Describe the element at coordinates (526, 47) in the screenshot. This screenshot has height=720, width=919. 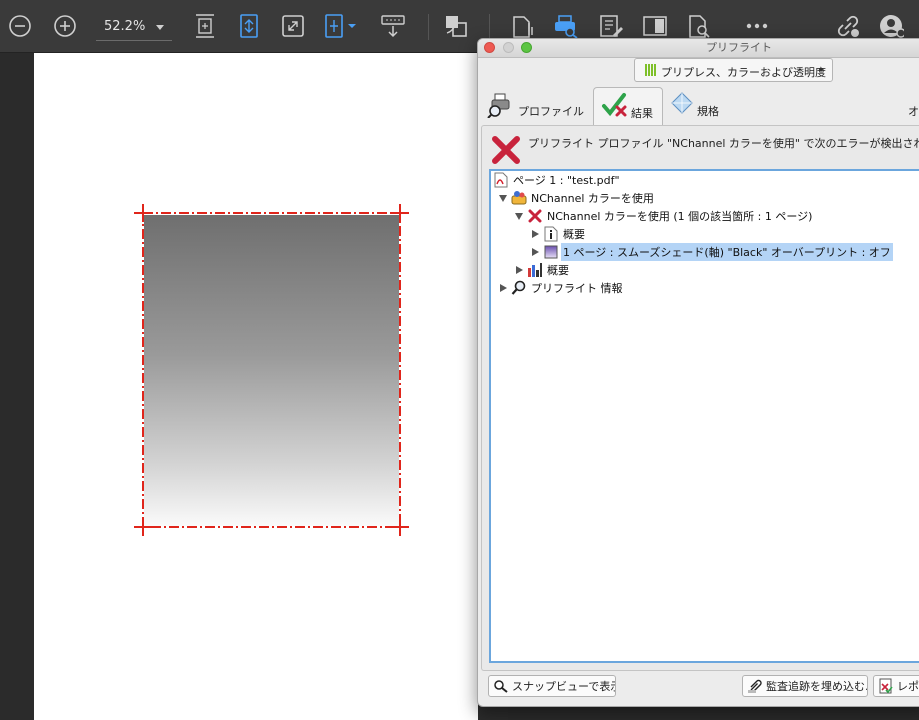
I see `zoom-window-button` at that location.